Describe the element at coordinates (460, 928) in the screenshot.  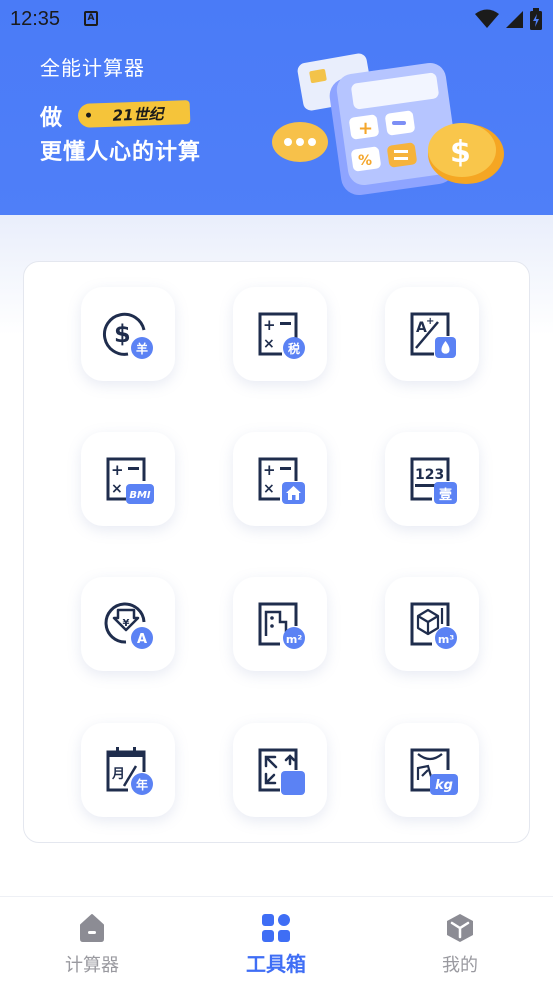
I see `cube-icon` at that location.